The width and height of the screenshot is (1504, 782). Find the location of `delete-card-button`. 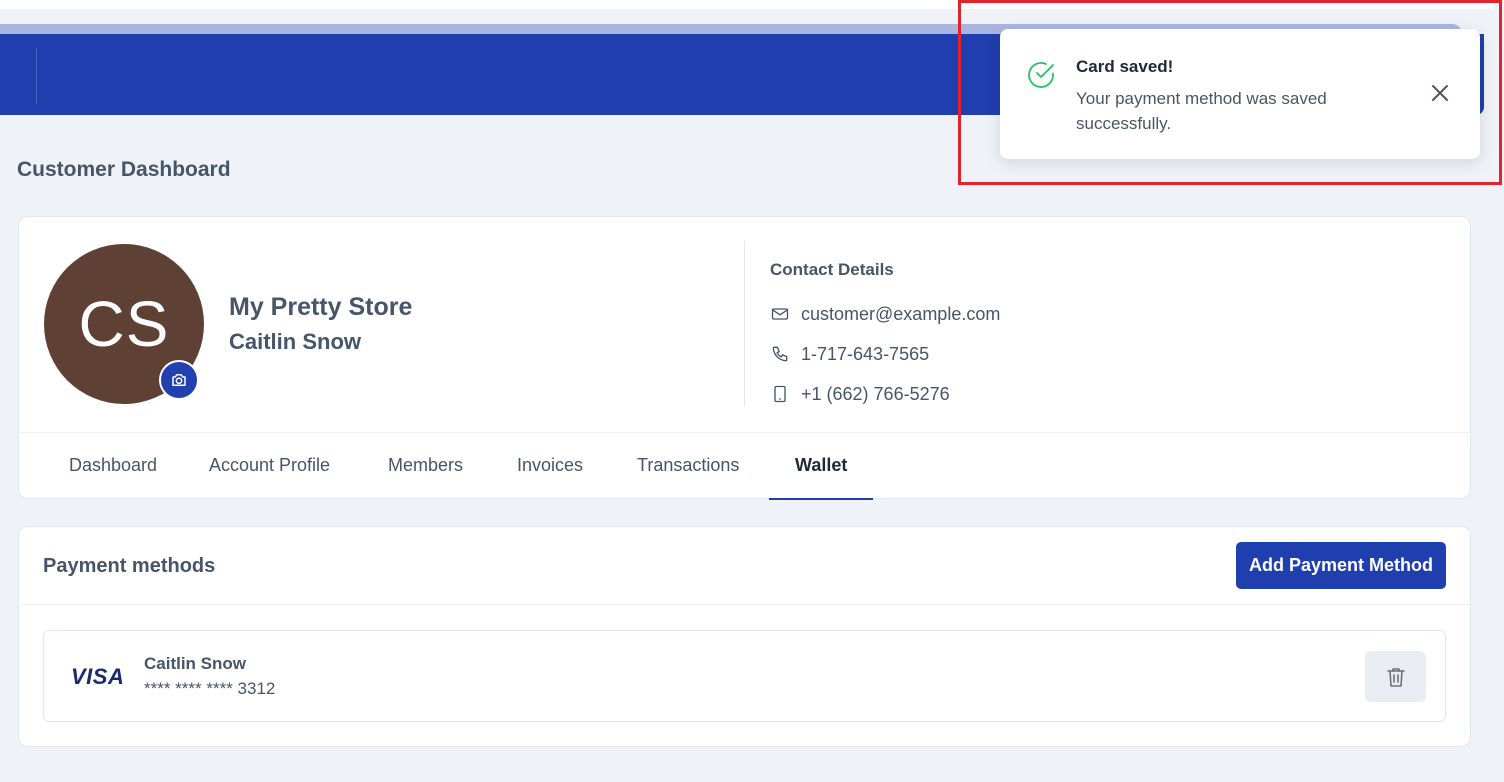

delete-card-button is located at coordinates (1395, 676).